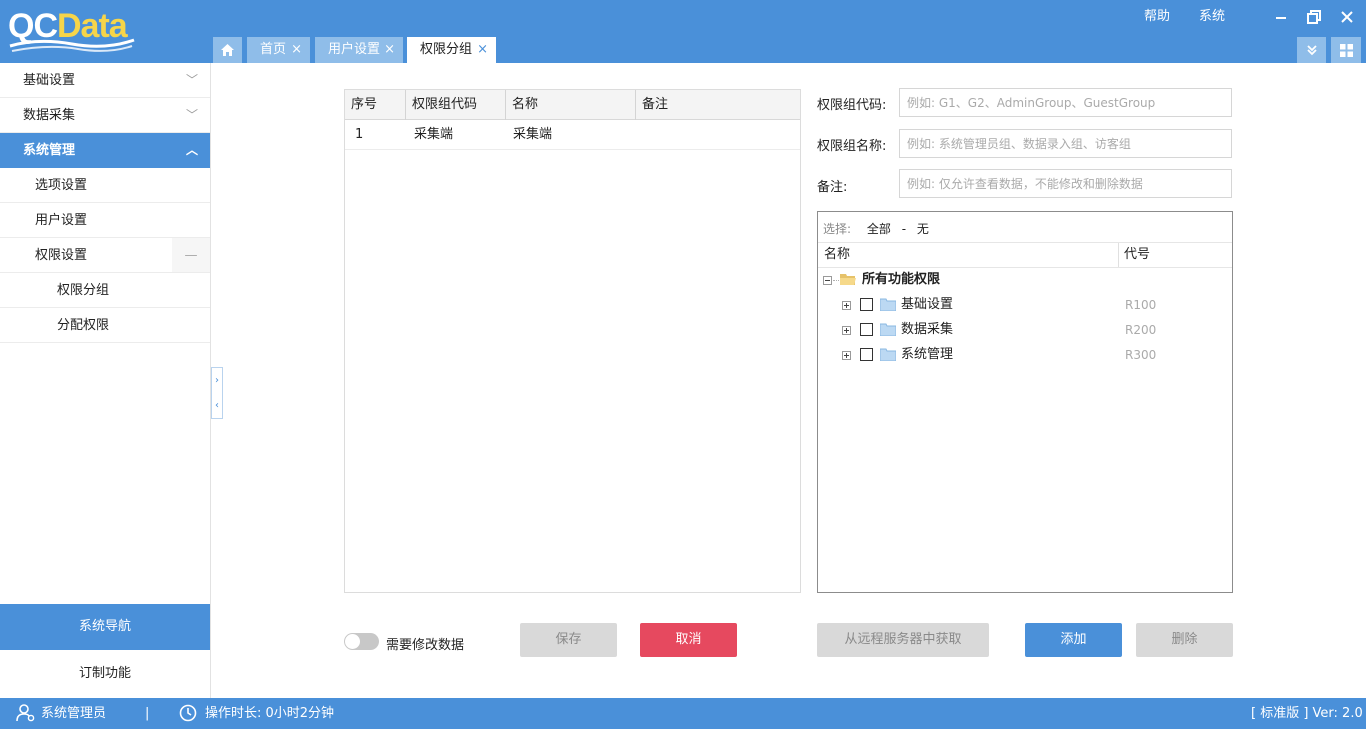 Image resolution: width=1366 pixels, height=729 pixels. Describe the element at coordinates (879, 229) in the screenshot. I see `select-all-link: 全部` at that location.